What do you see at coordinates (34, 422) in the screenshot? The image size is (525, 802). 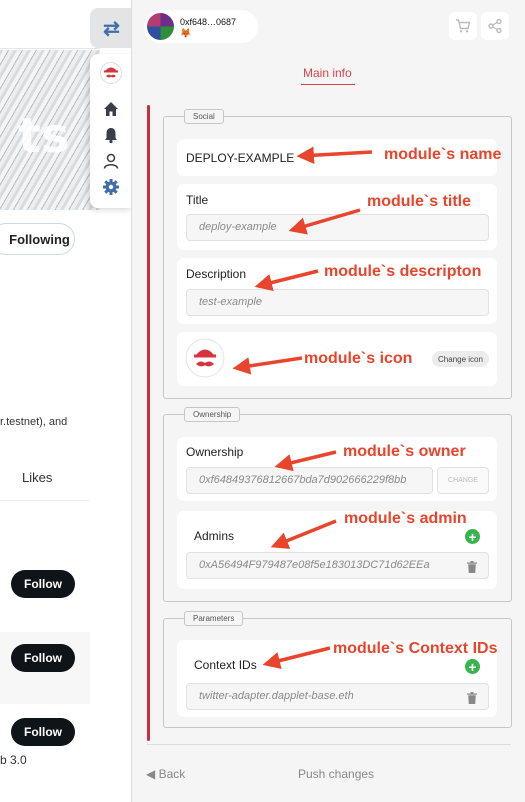 I see `profile-description: r.testnet), and` at bounding box center [34, 422].